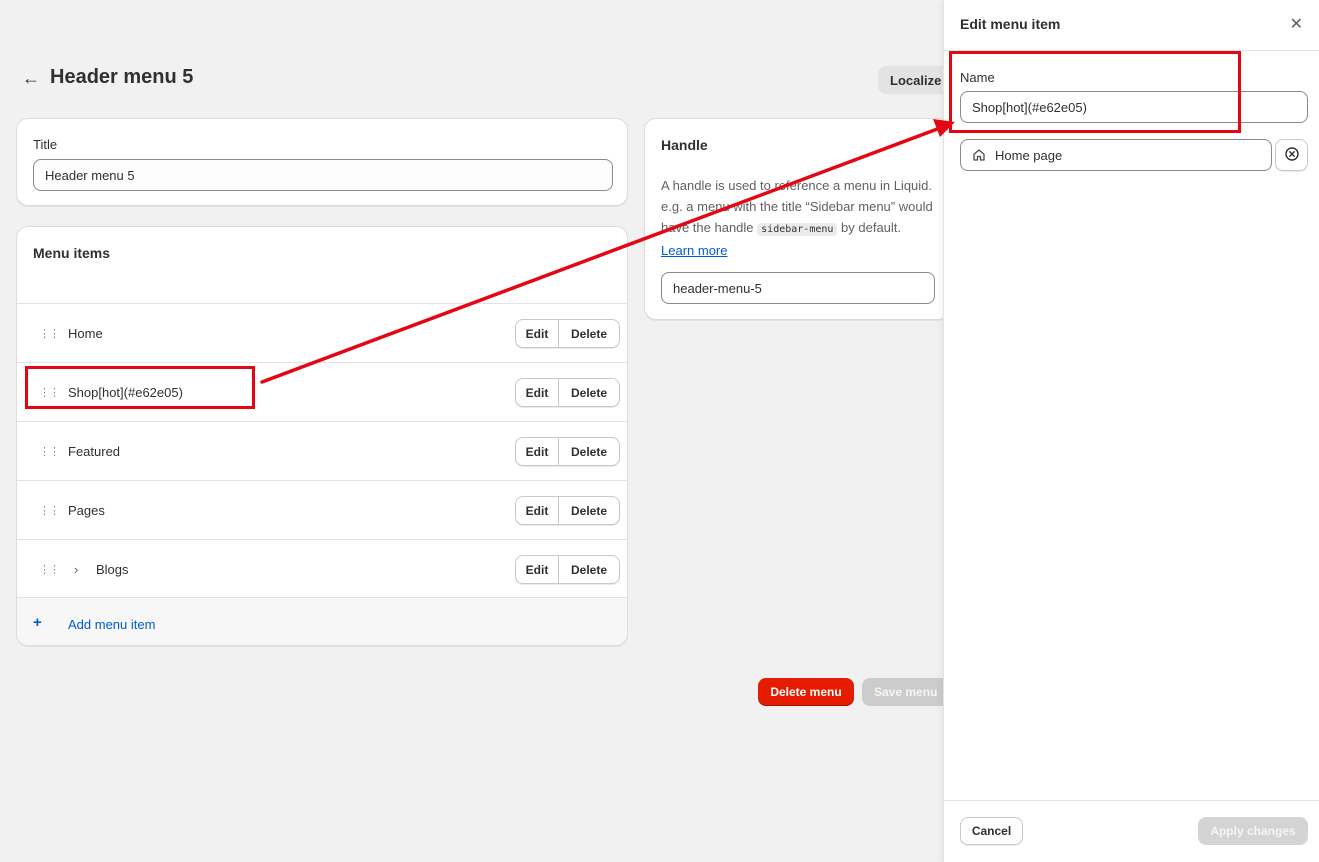 This screenshot has width=1319, height=862. I want to click on plus-icon: +, so click(37, 622).